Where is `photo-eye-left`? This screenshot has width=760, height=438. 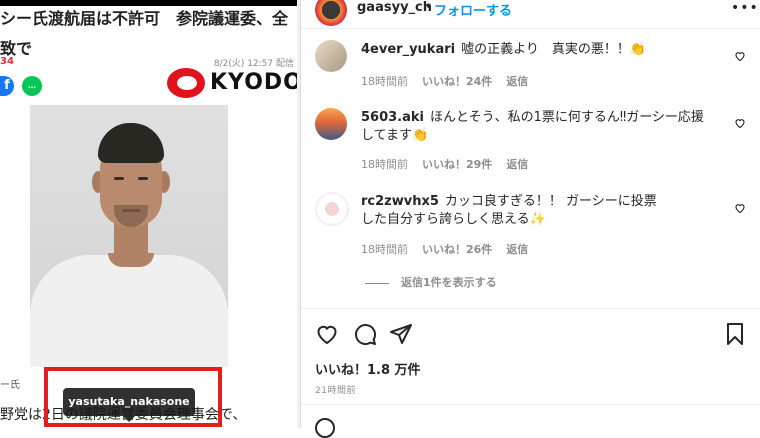 photo-eye-left is located at coordinates (119, 178).